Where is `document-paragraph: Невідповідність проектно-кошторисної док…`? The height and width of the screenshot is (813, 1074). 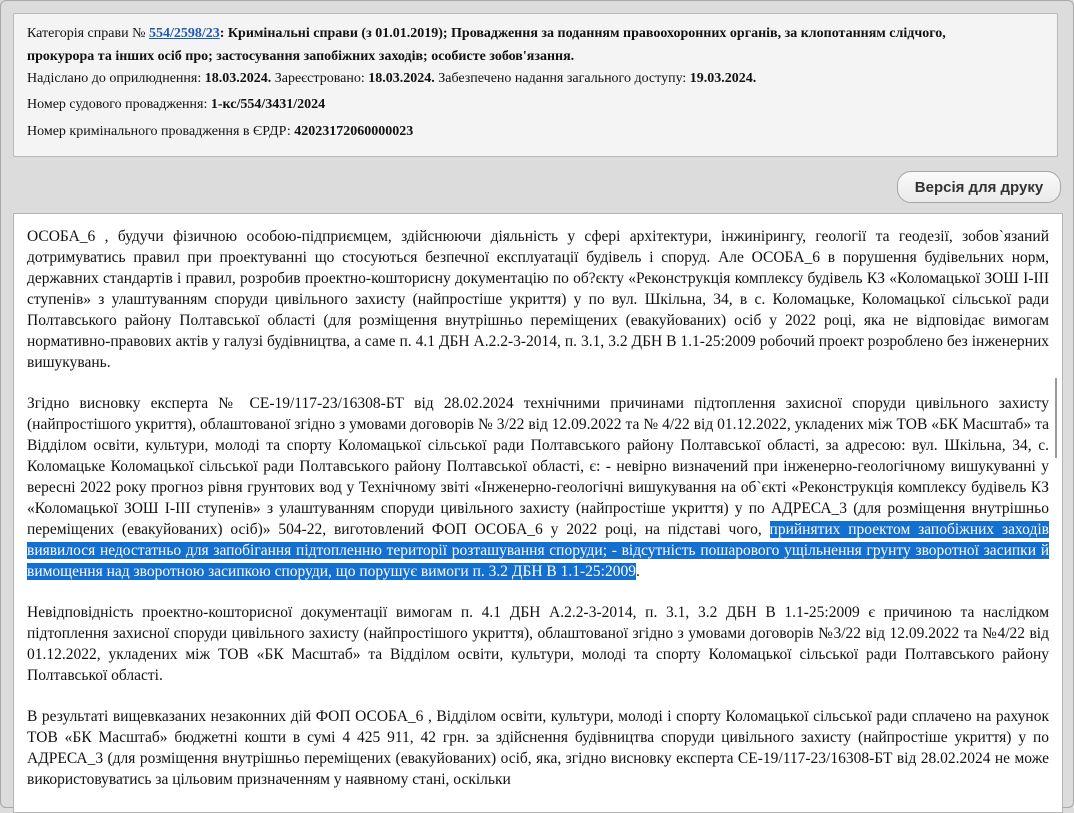 document-paragraph: Невідповідність проектно-кошторисної док… is located at coordinates (538, 644).